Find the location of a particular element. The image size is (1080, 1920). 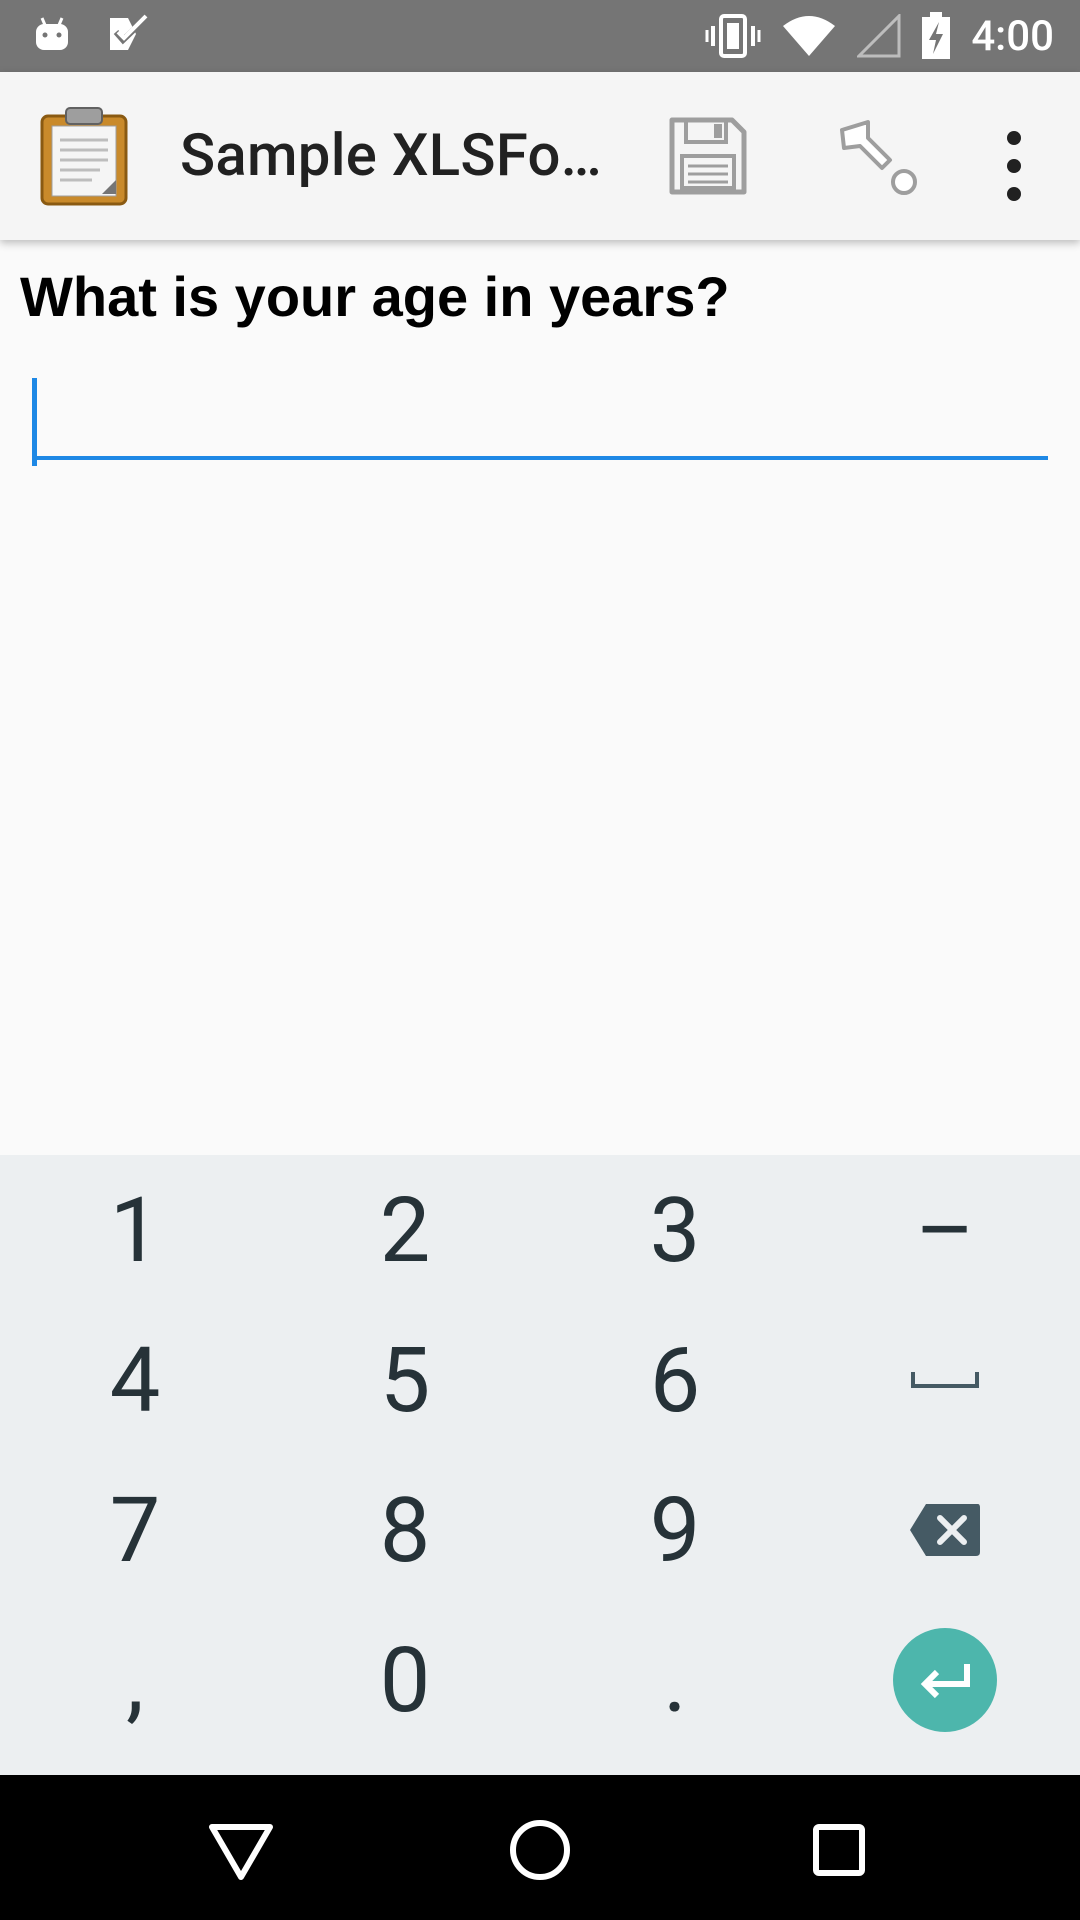

key-7: 7 is located at coordinates (135, 1530).